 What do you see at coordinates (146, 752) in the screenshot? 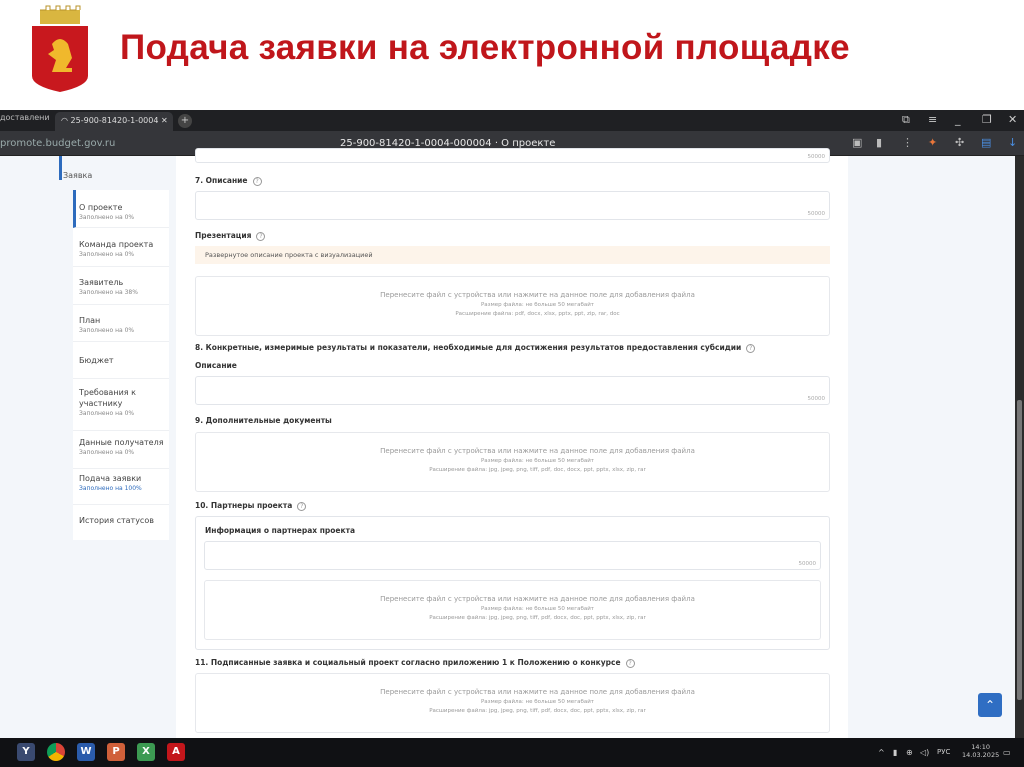
I see `excel-icon: X` at bounding box center [146, 752].